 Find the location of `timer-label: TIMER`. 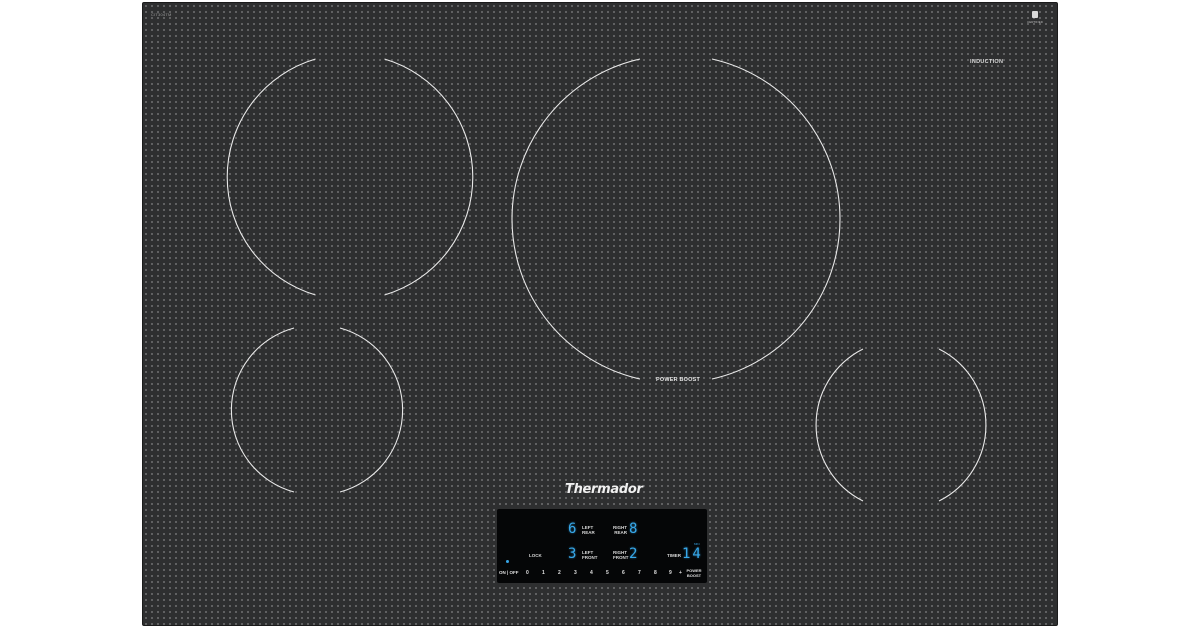

timer-label: TIMER is located at coordinates (674, 555).